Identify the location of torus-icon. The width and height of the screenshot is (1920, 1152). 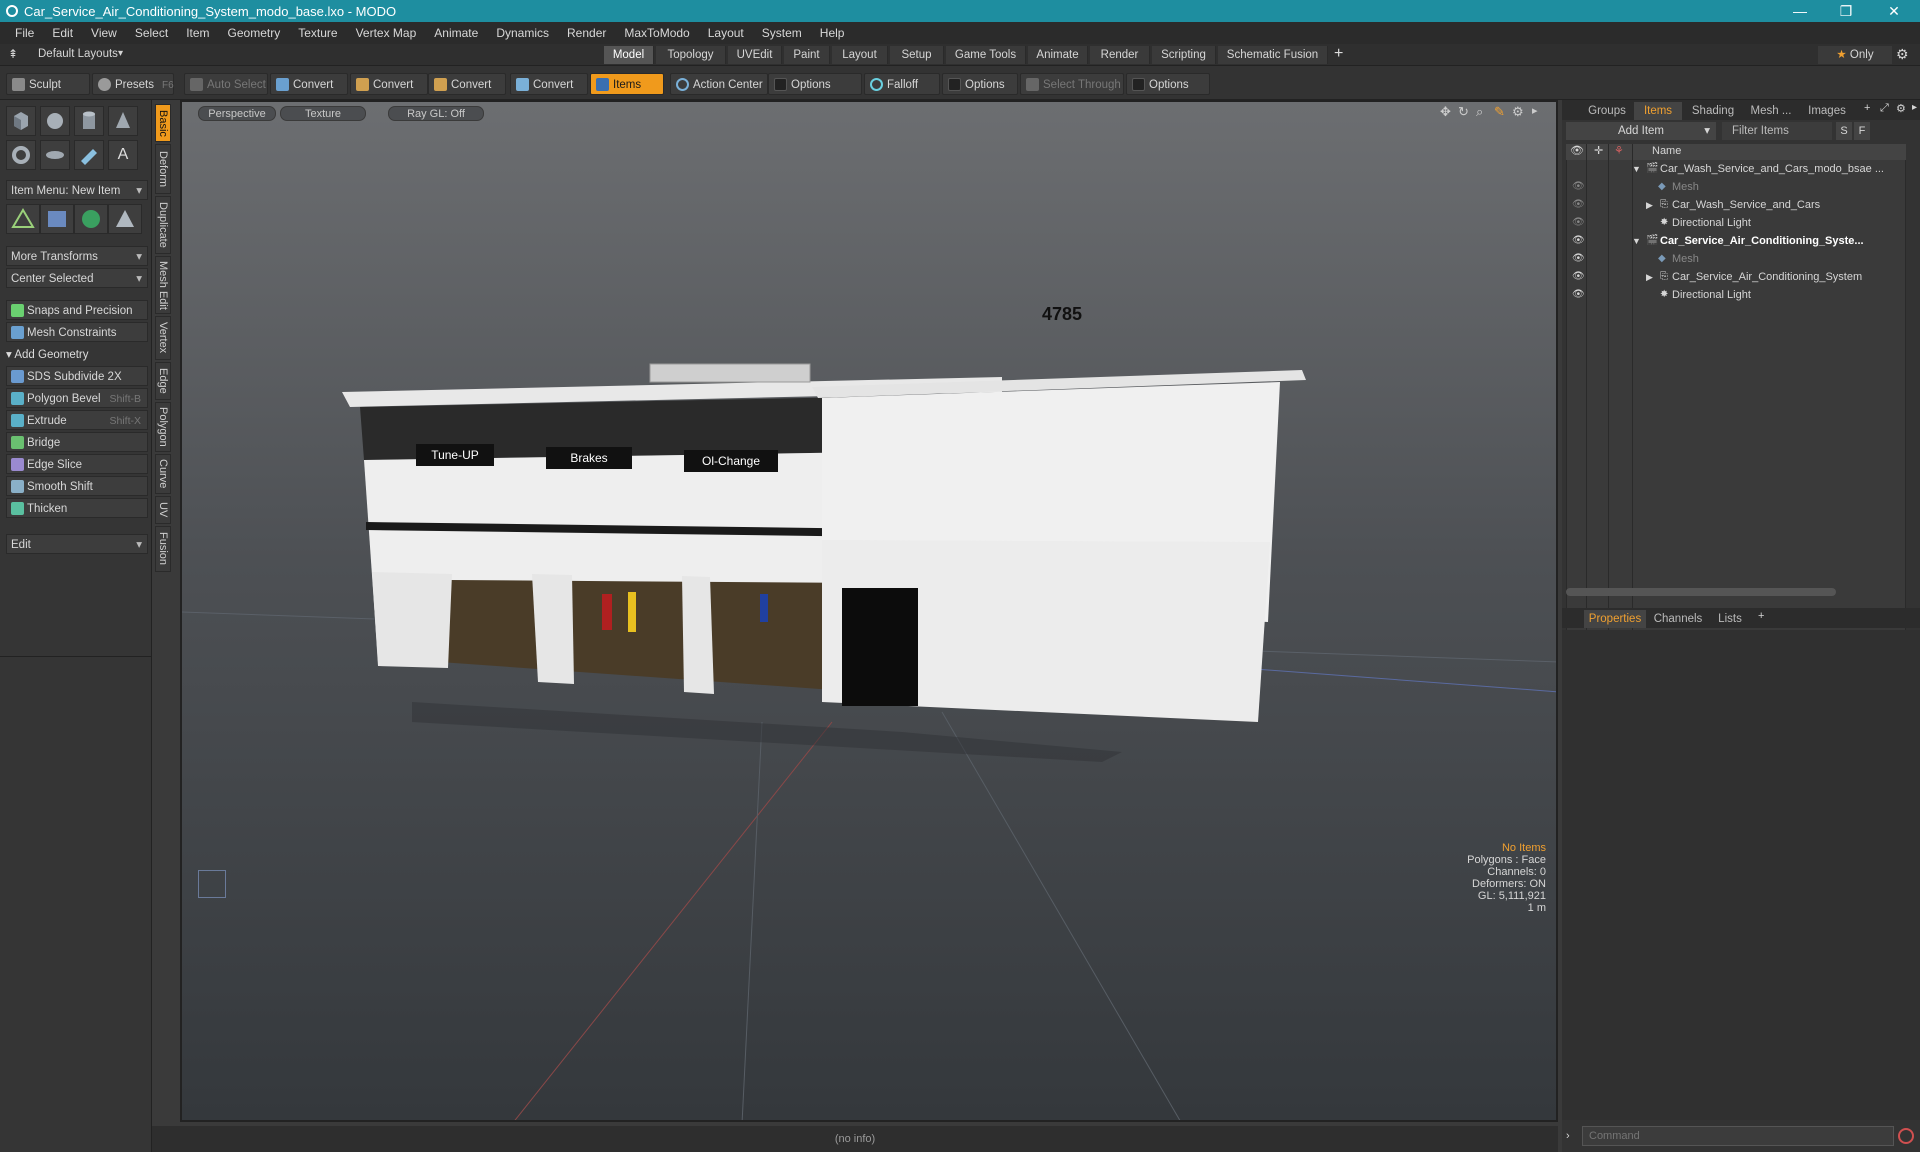
(21, 155).